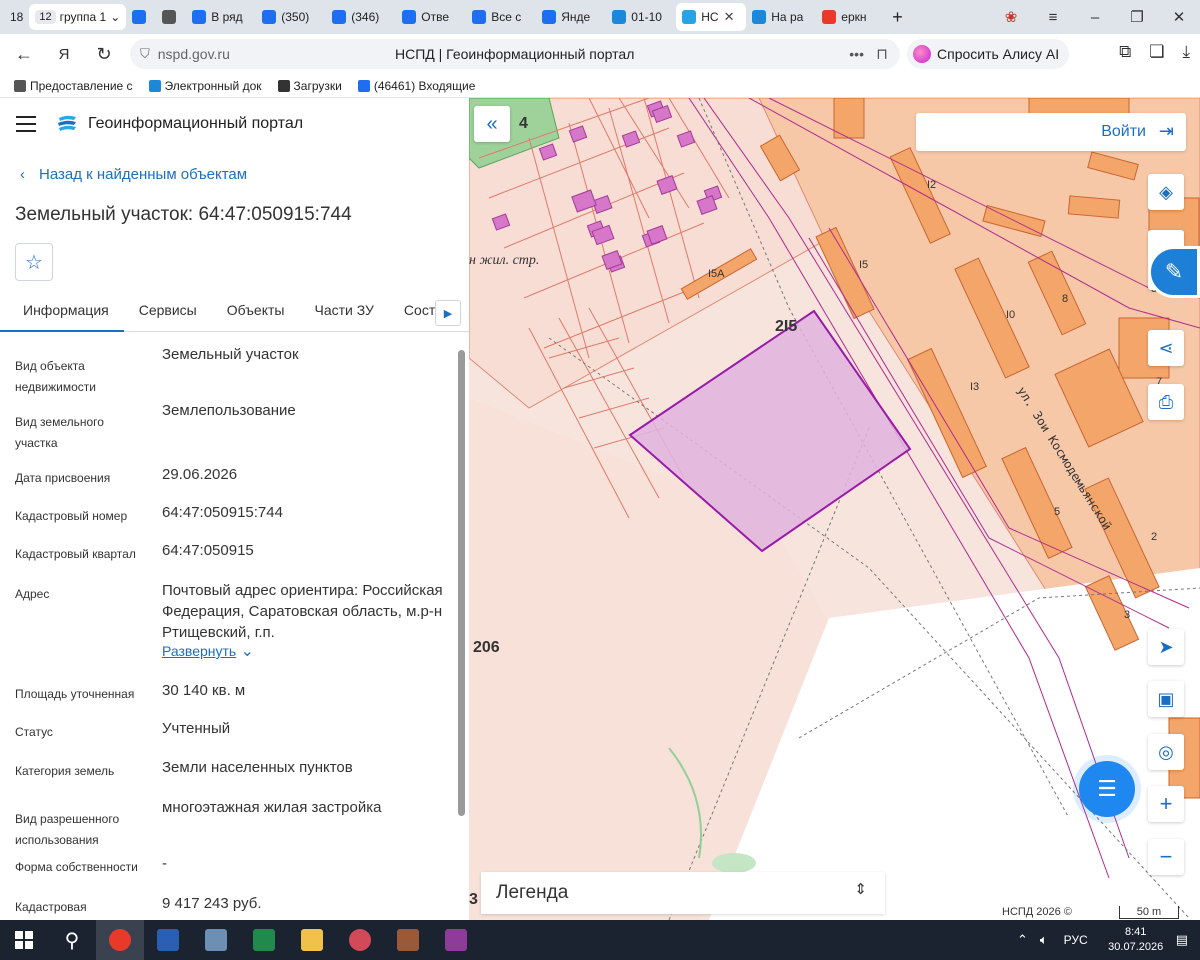 The width and height of the screenshot is (1200, 960). Describe the element at coordinates (104, 54) in the screenshot. I see `reload-icon: ↻` at that location.